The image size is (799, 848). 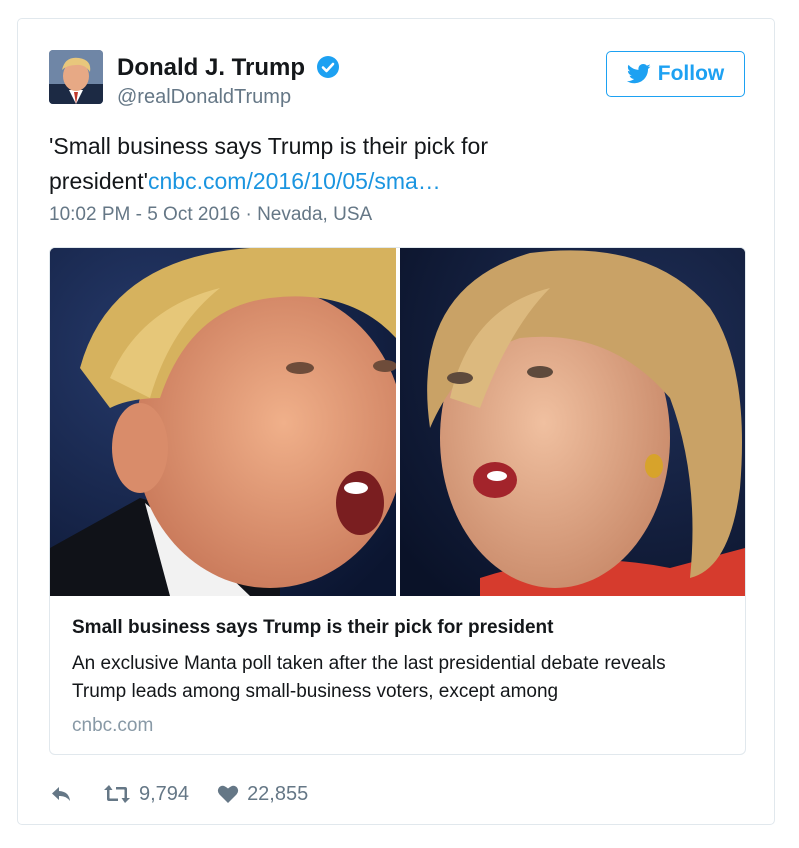 I want to click on reply-icon, so click(x=61, y=794).